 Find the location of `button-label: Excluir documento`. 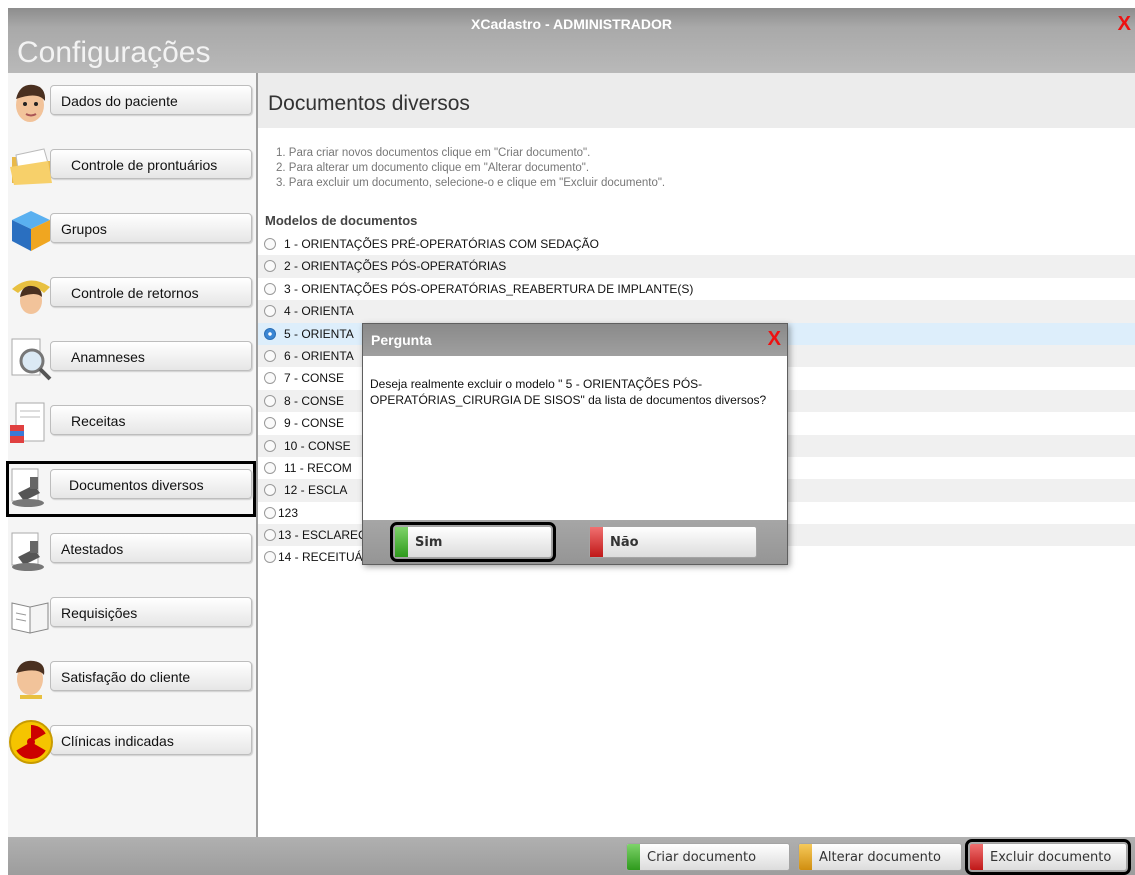

button-label: Excluir documento is located at coordinates (1051, 857).